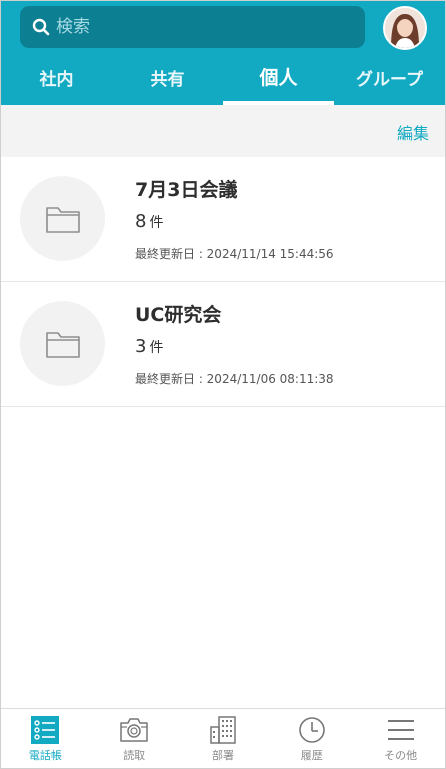 Image resolution: width=446 pixels, height=769 pixels. Describe the element at coordinates (223, 53) in the screenshot. I see `header: 社内 共有 個人 グループ` at that location.